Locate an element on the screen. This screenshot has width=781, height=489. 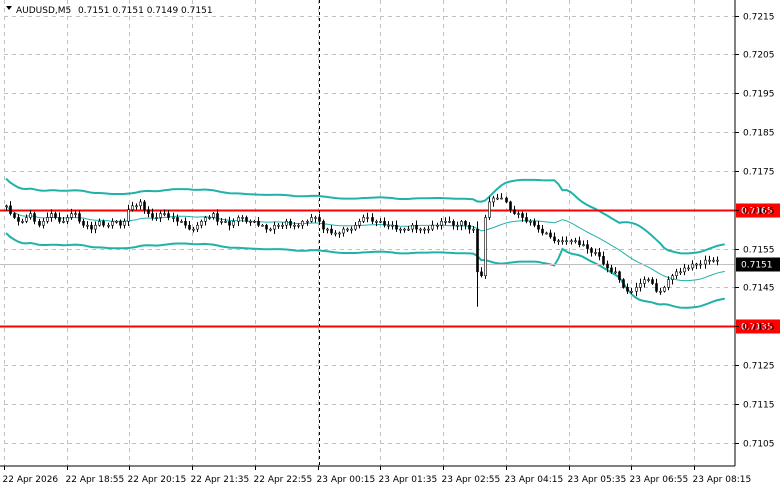
y-tick-label: 0.7145 is located at coordinates (759, 289).